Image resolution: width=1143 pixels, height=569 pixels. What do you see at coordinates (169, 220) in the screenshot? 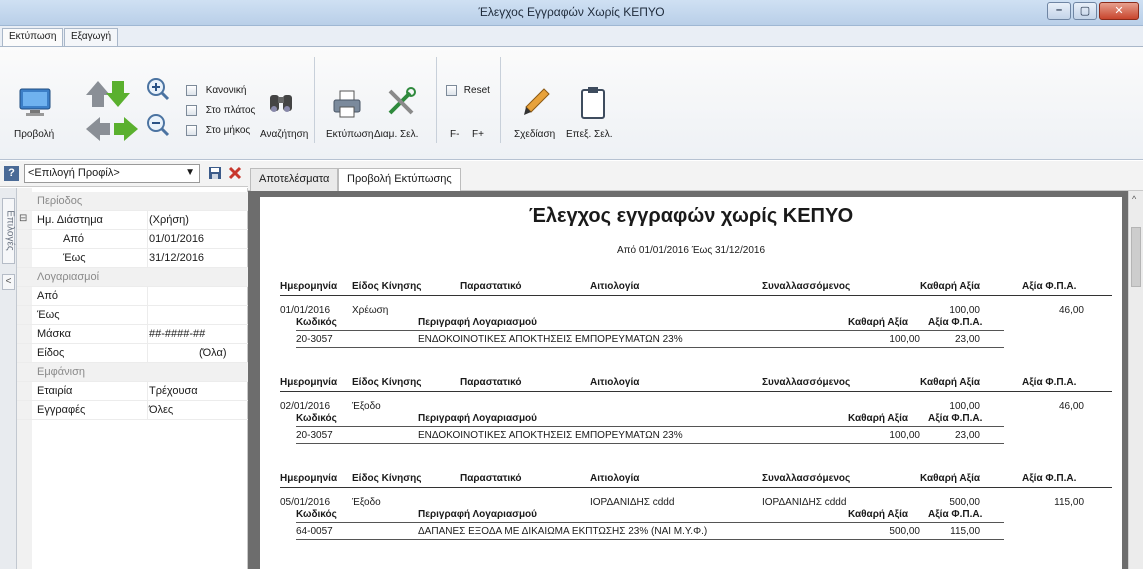
I see `property-value: (Χρήση)` at bounding box center [169, 220].